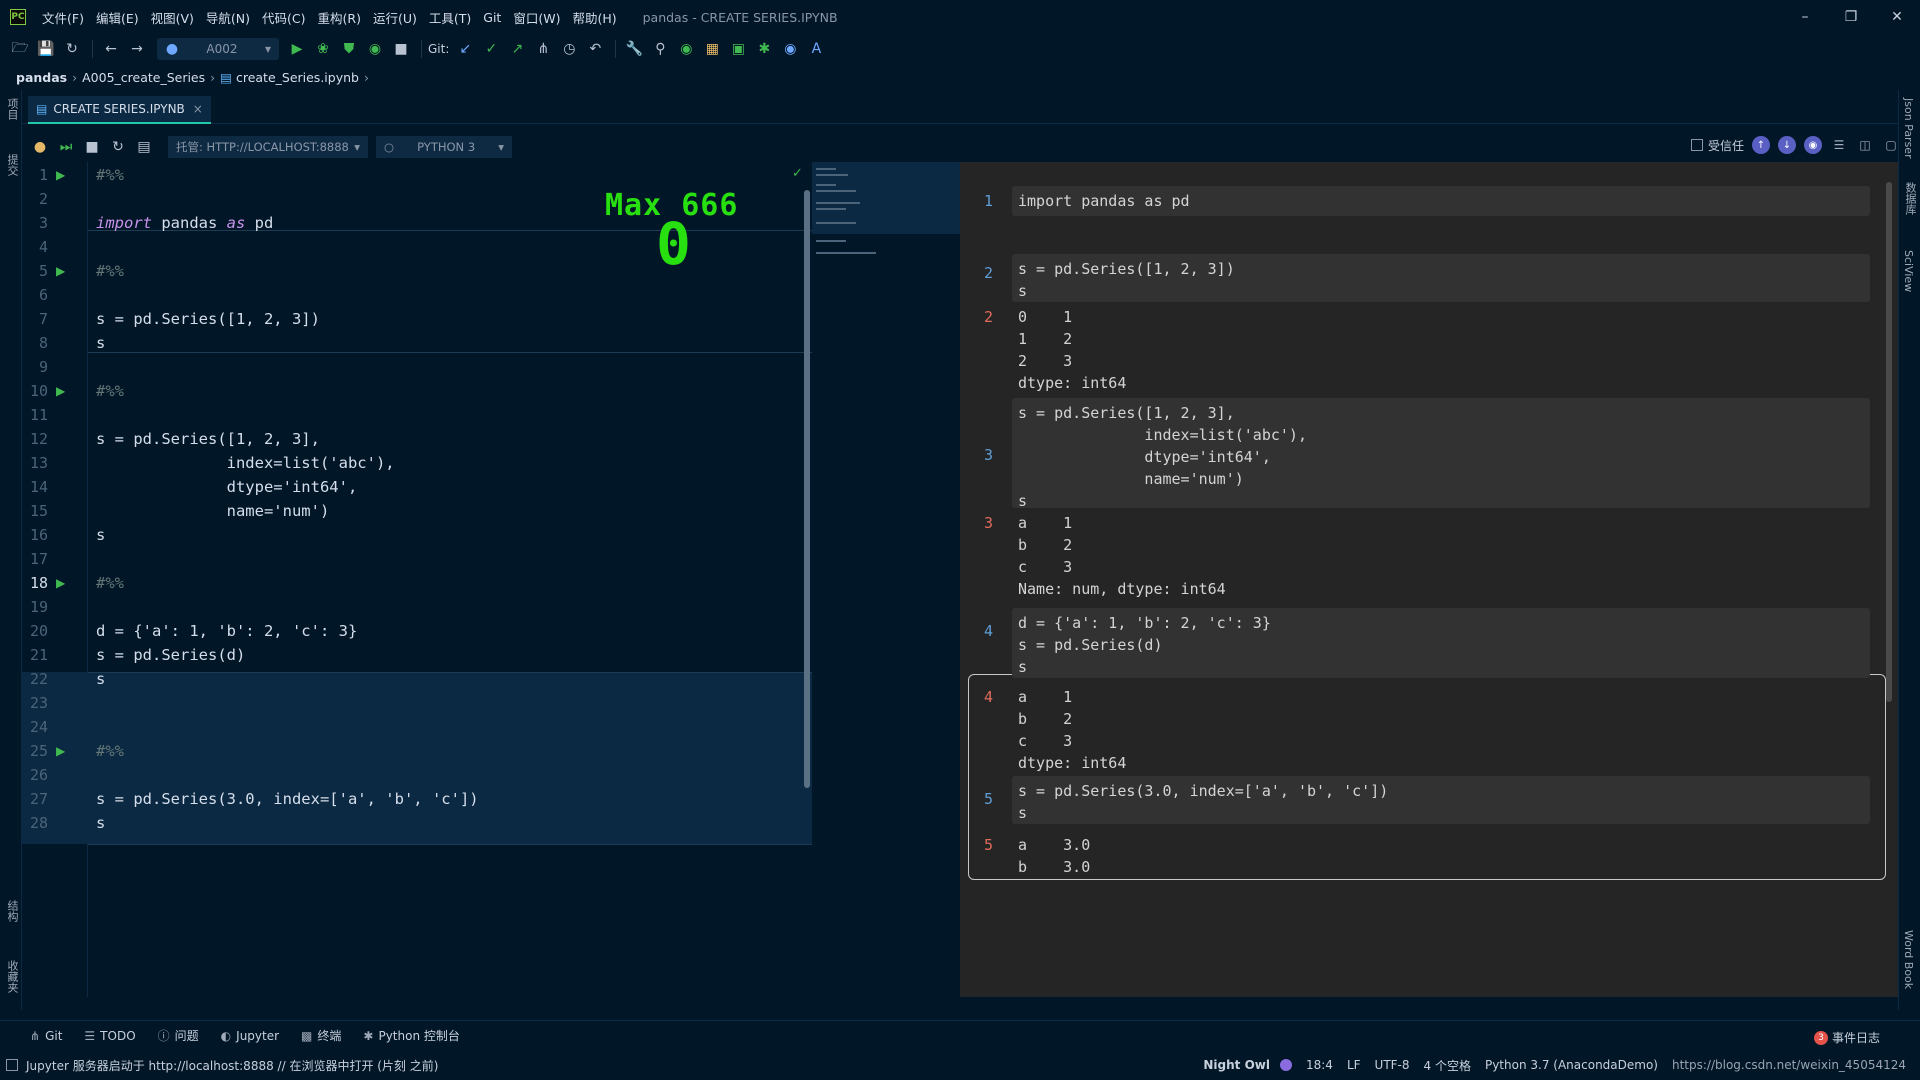 The width and height of the screenshot is (1920, 1080). Describe the element at coordinates (118, 147) in the screenshot. I see `restart-kernel-icon: ↻` at that location.